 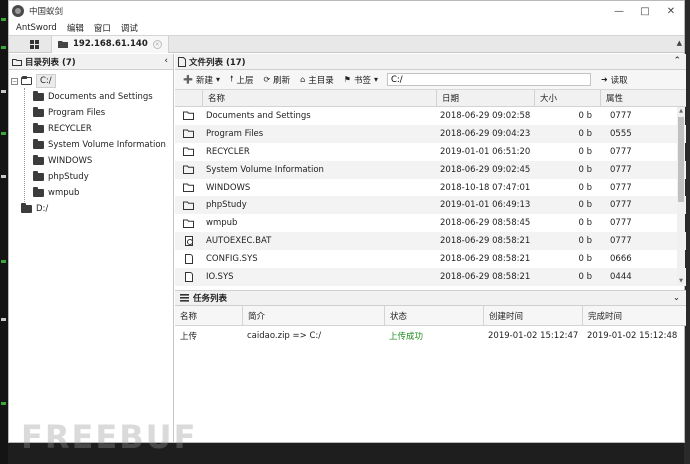 I want to click on antsword-logo-icon, so click(x=18, y=11).